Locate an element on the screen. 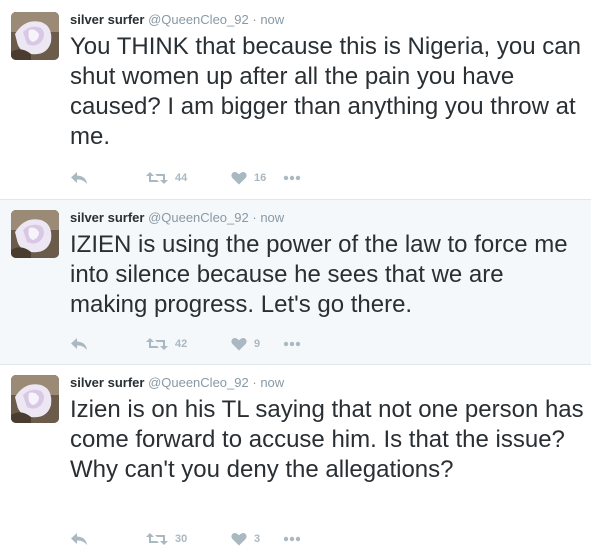  like-count: 9 is located at coordinates (257, 344).